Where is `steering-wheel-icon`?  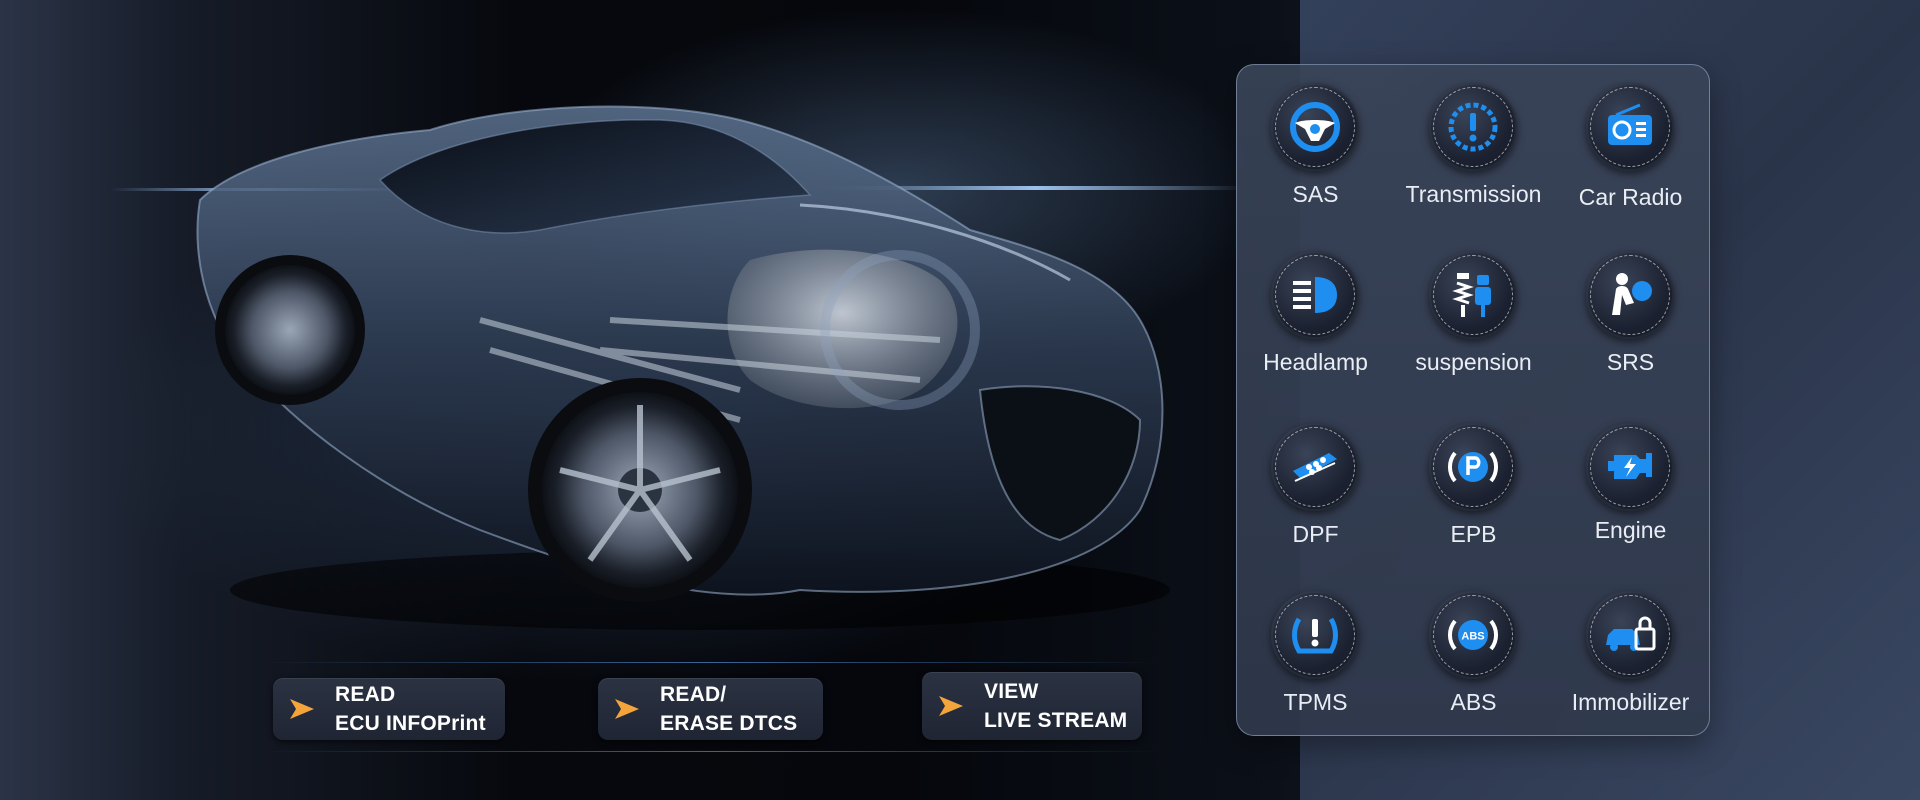
steering-wheel-icon is located at coordinates (1315, 127).